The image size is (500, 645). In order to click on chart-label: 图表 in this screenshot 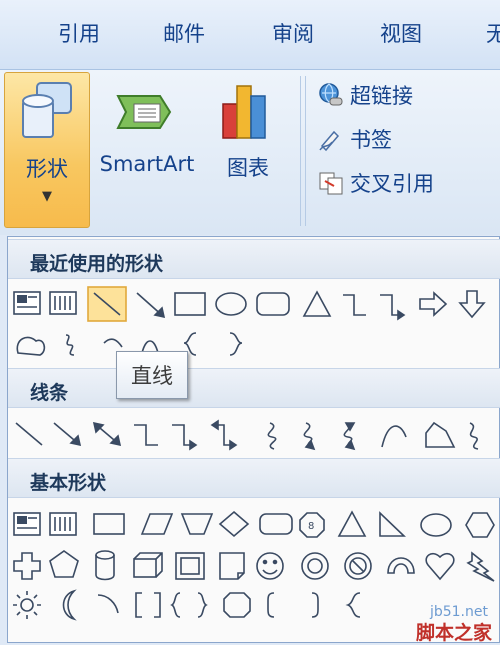, I will do `click(248, 168)`.